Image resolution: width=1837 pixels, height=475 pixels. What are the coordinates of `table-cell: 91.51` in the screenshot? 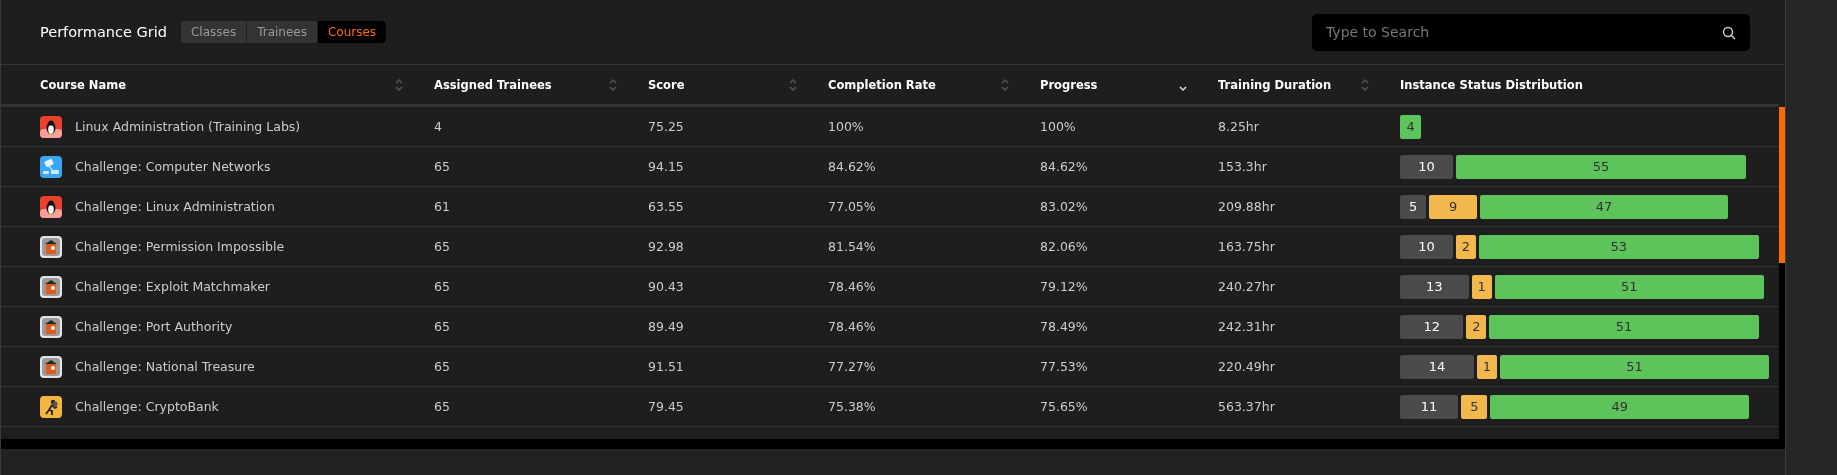 It's located at (666, 366).